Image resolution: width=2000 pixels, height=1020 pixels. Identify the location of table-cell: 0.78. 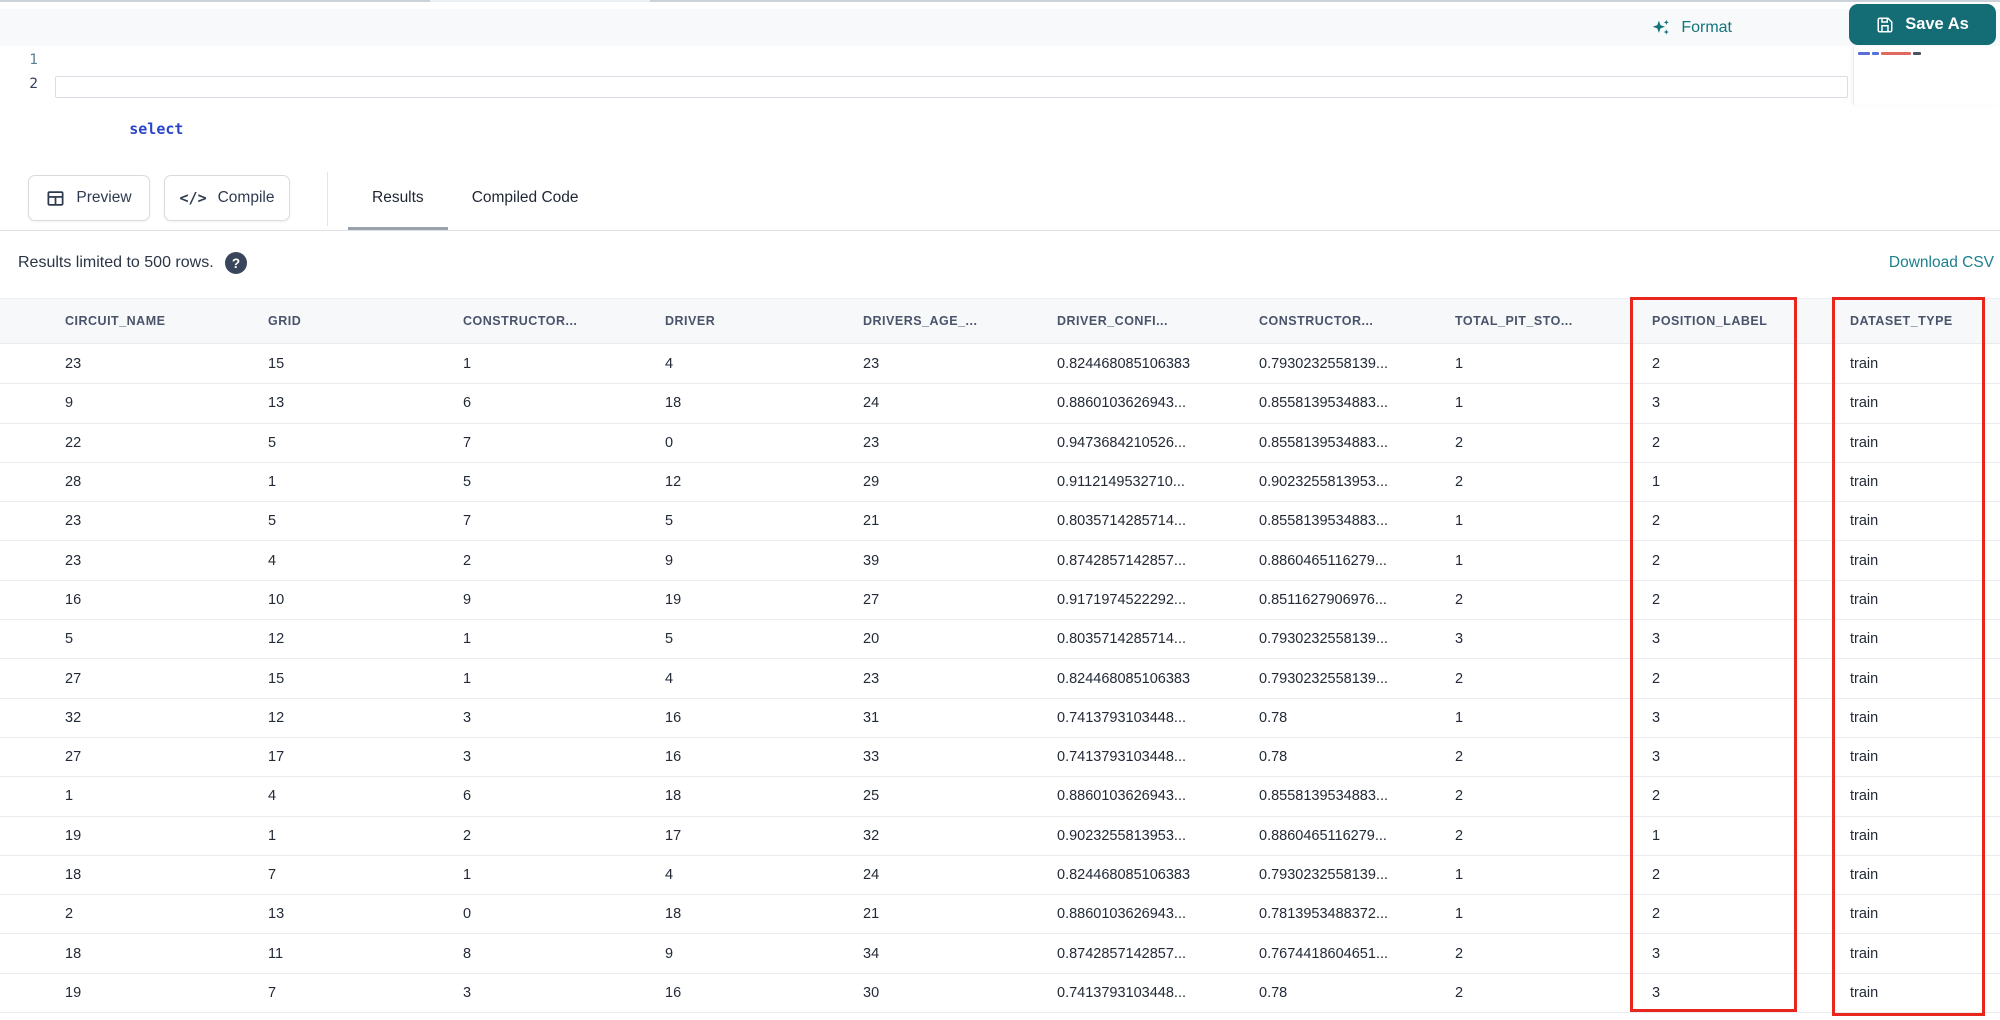
(1273, 717).